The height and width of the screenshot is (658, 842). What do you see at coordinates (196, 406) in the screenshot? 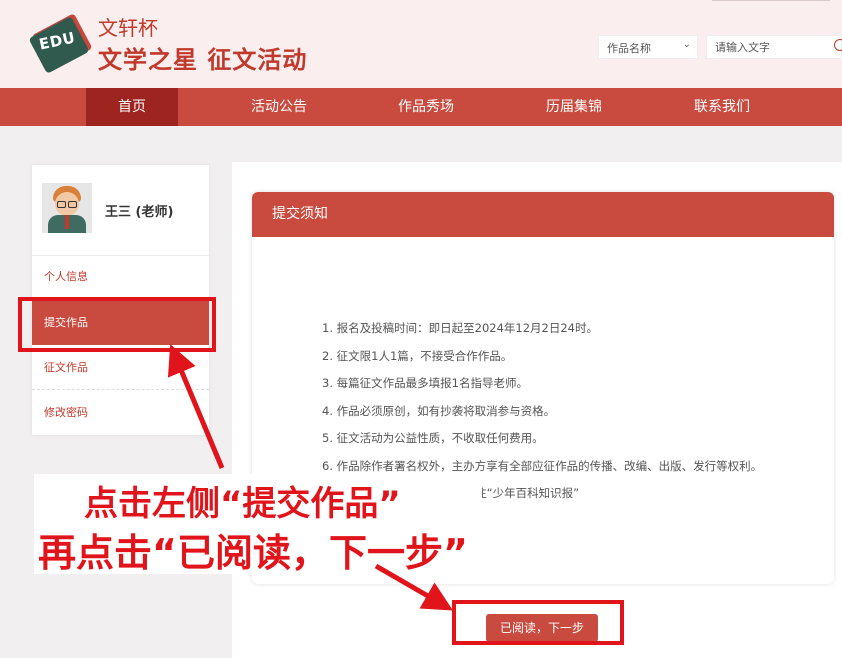
I see `arrow-to-submit` at bounding box center [196, 406].